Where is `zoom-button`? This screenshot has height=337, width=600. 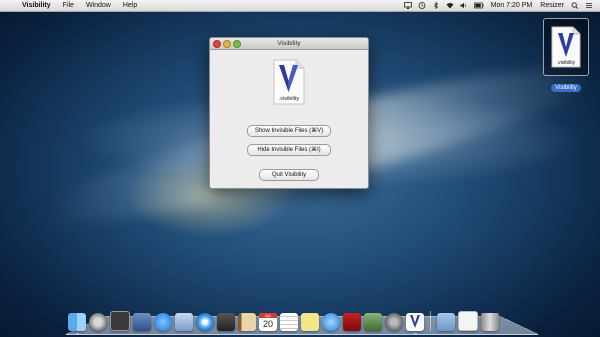 zoom-button is located at coordinates (237, 44).